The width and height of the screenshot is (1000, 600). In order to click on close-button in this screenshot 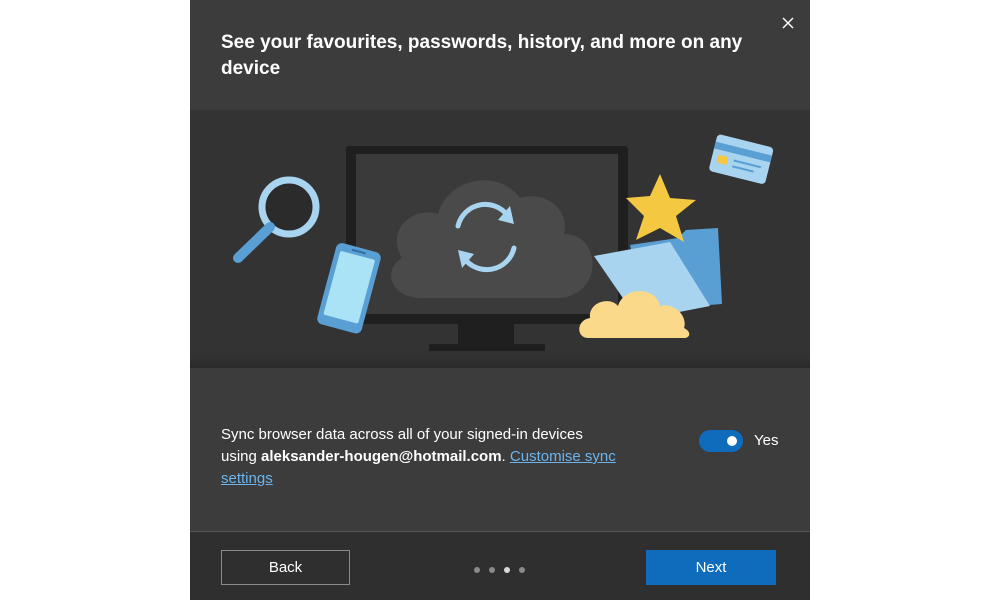, I will do `click(788, 23)`.